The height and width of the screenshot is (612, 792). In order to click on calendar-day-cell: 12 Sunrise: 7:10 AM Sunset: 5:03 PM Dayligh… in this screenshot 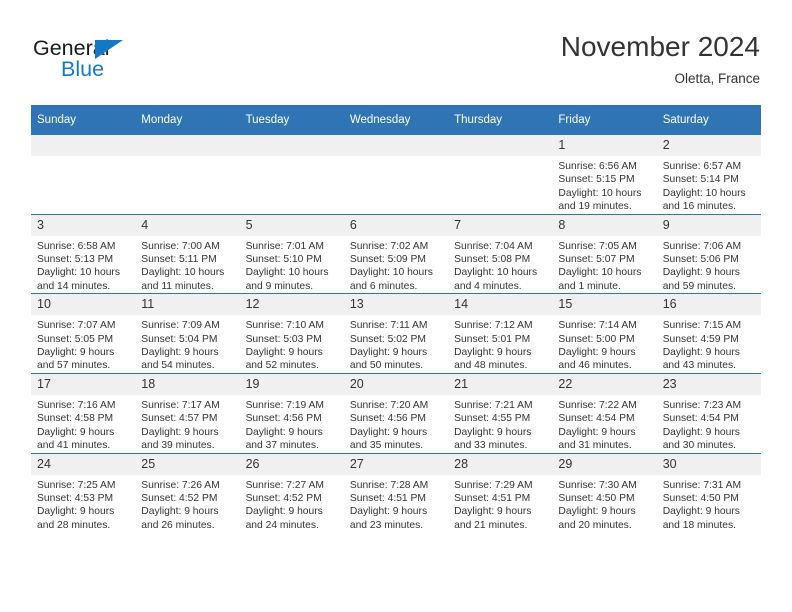, I will do `click(291, 333)`.